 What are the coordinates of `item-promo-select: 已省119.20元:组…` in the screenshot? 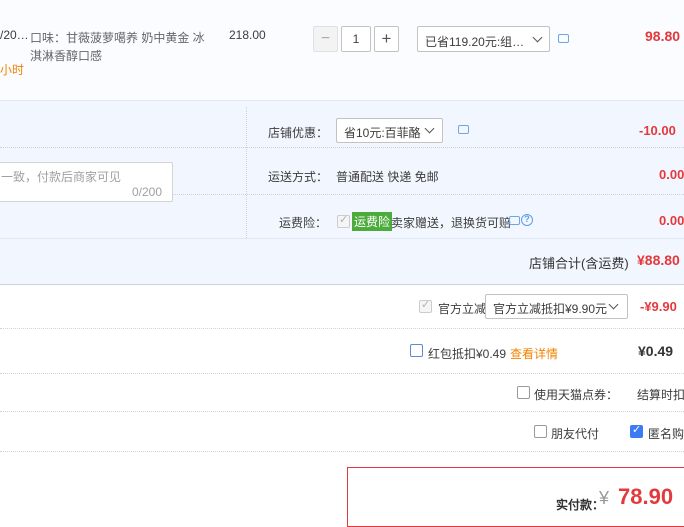 It's located at (483, 39).